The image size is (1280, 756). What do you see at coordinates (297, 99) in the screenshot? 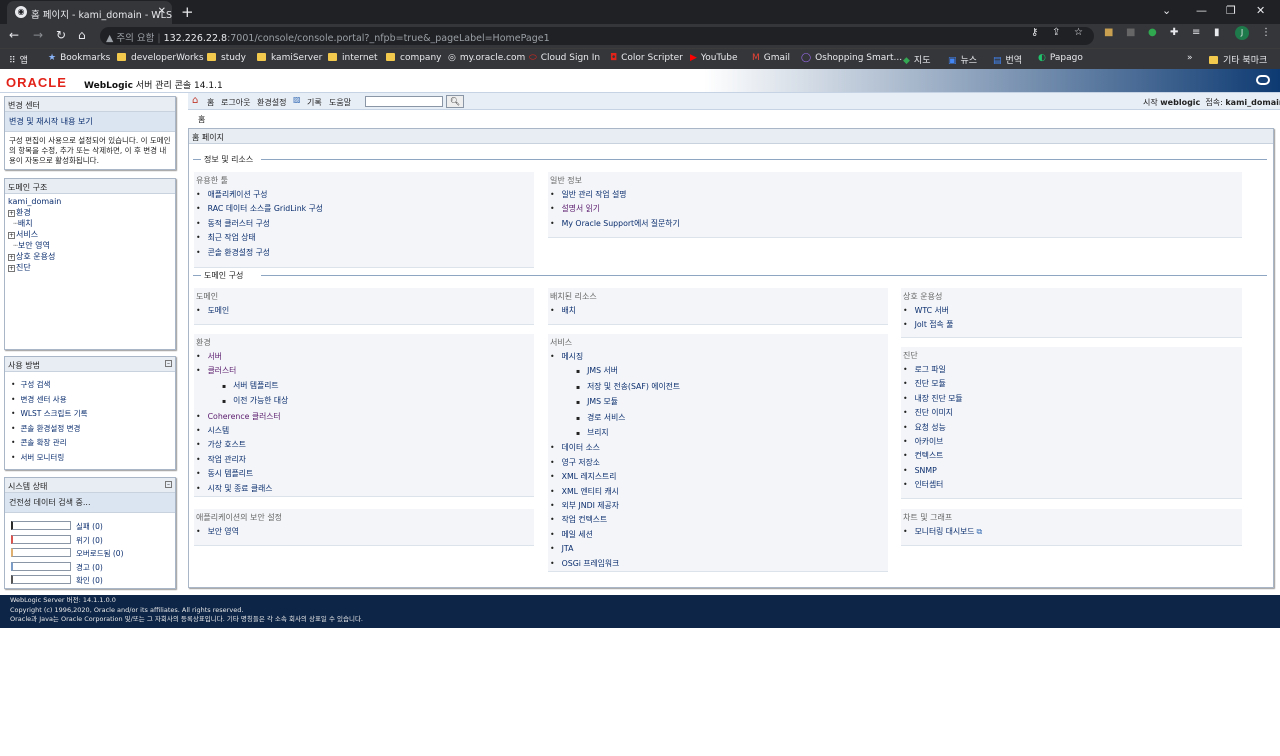
I see `chart-icon: ▨` at bounding box center [297, 99].